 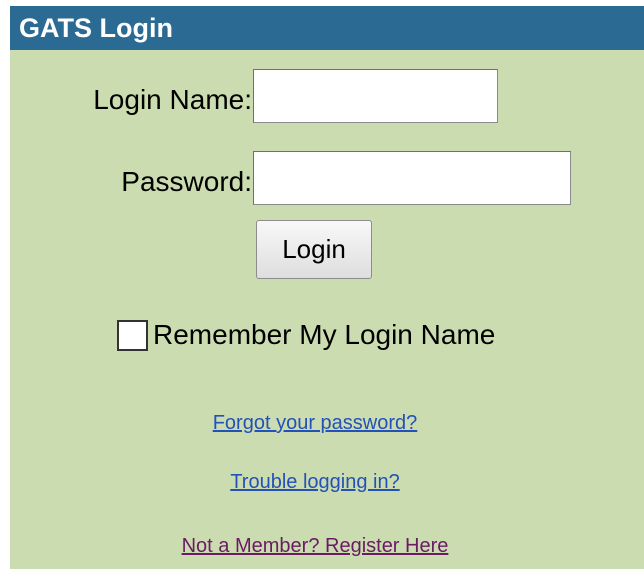 I want to click on remember-login-row: Remember My Login Name, so click(x=306, y=335).